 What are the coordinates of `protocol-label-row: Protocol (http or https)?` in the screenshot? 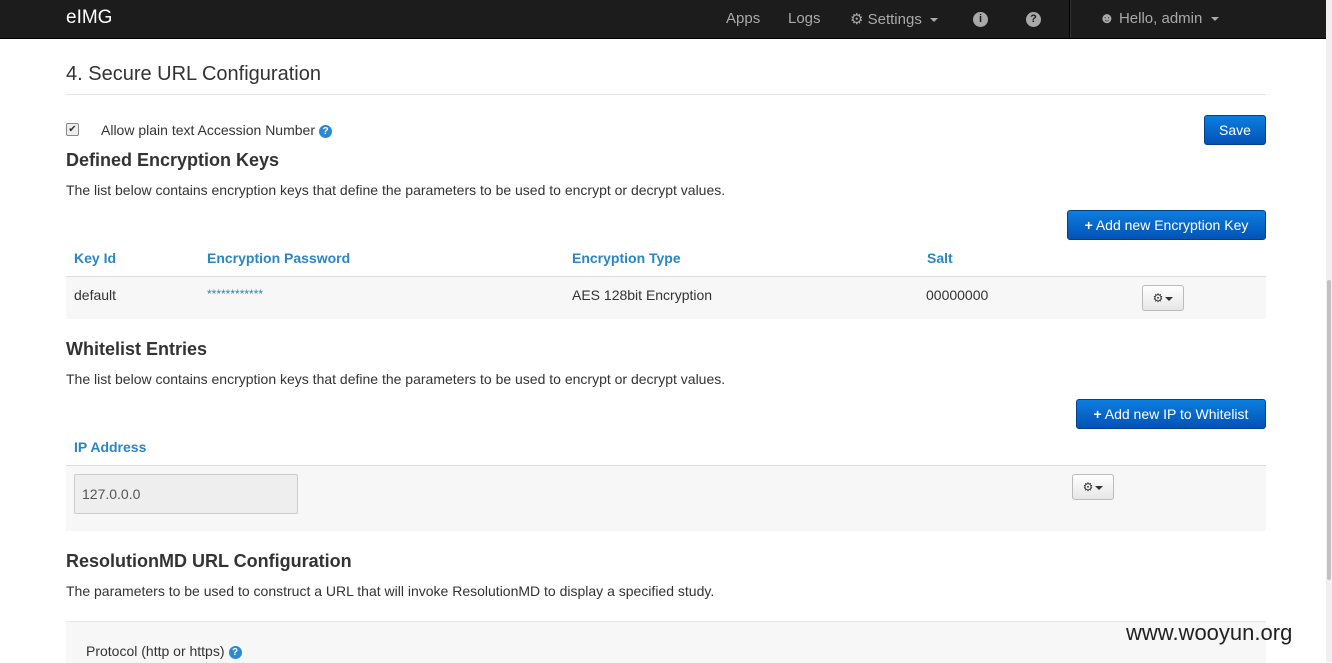 It's located at (164, 651).